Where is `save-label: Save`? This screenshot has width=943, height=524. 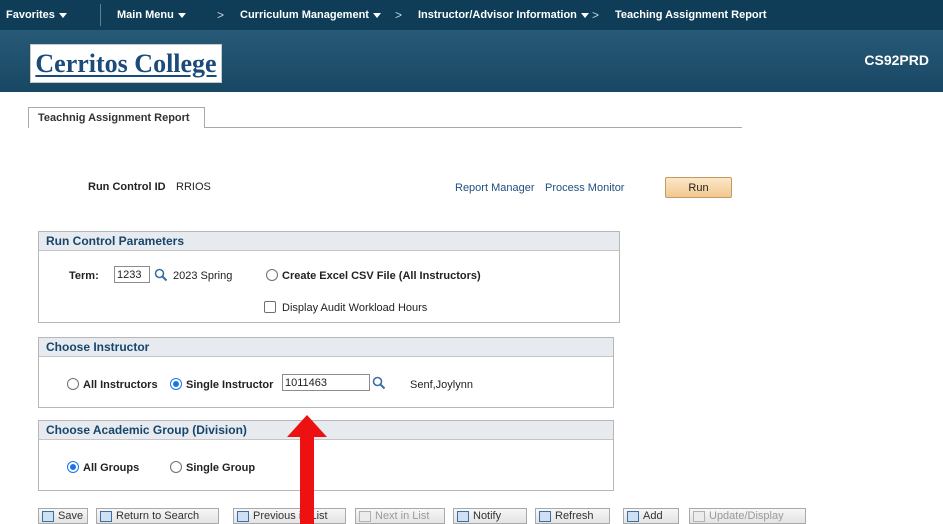
save-label: Save is located at coordinates (71, 516).